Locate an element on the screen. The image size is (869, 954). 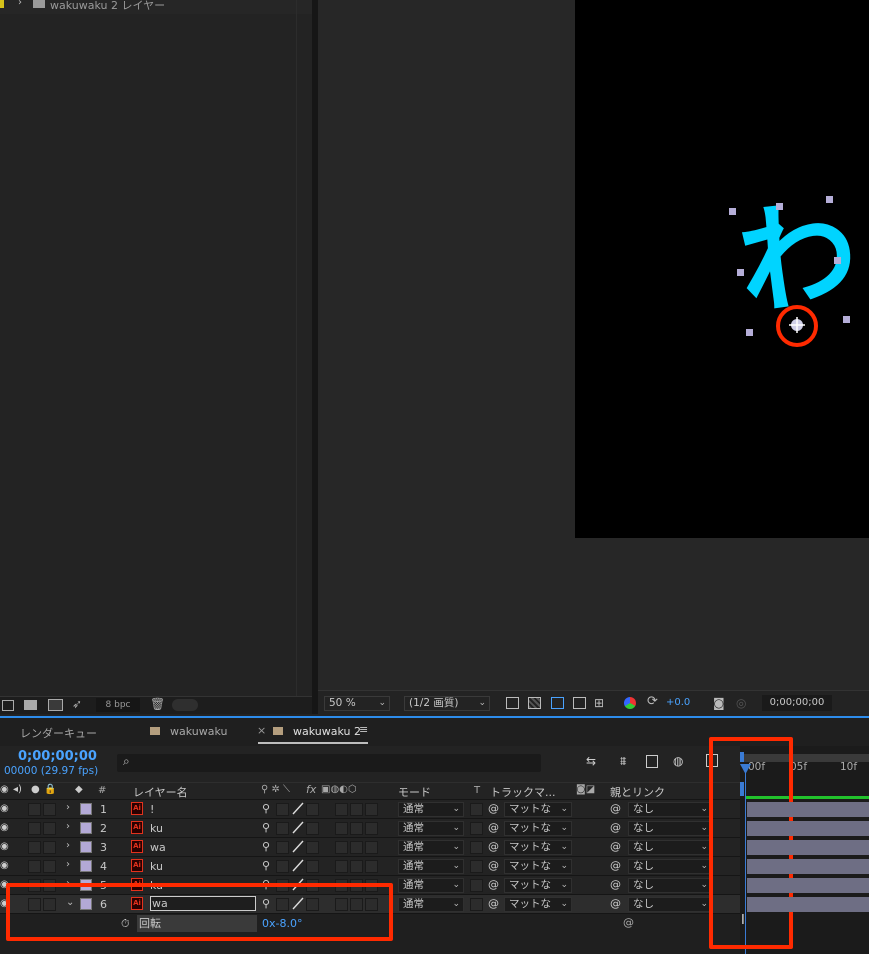
exposure-value: +0.0 is located at coordinates (678, 702).